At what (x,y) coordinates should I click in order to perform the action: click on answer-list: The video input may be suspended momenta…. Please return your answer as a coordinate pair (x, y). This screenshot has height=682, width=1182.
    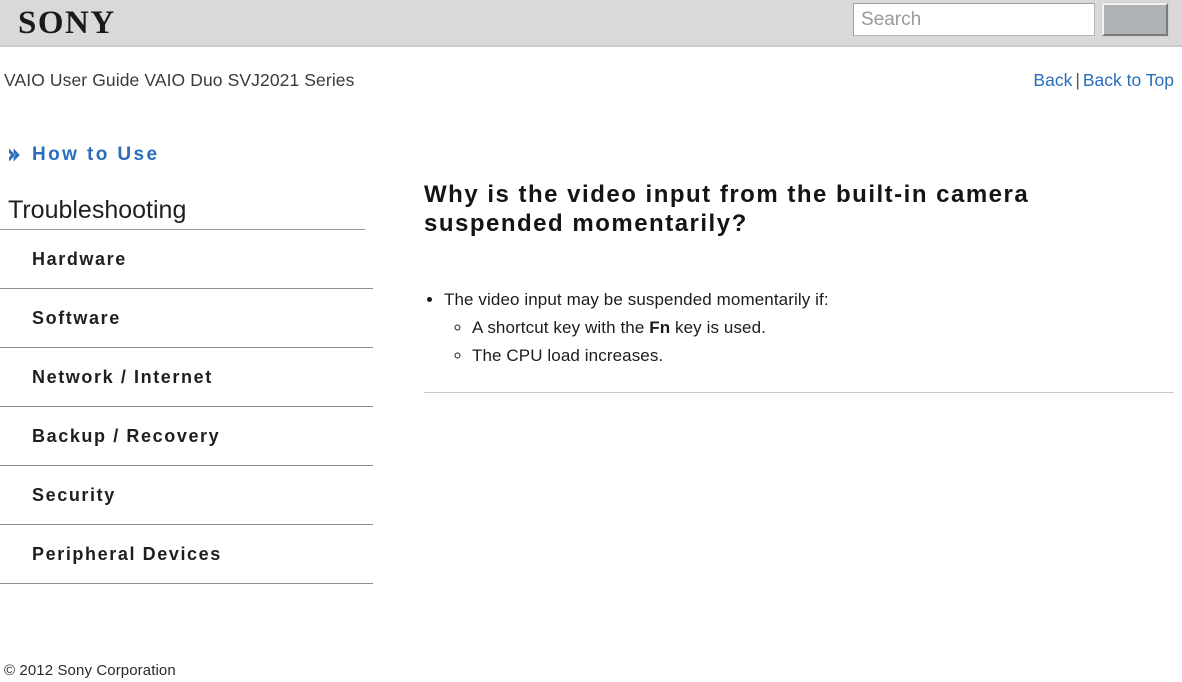
    Looking at the image, I should click on (799, 328).